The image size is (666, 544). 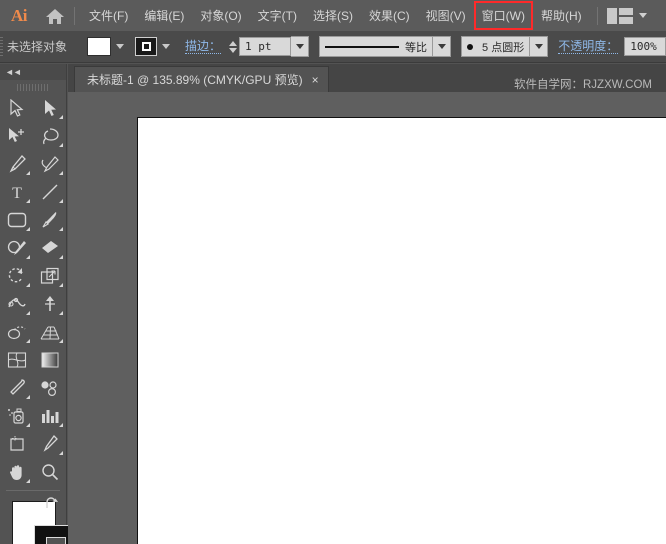 I want to click on slice-tool, so click(x=49, y=444).